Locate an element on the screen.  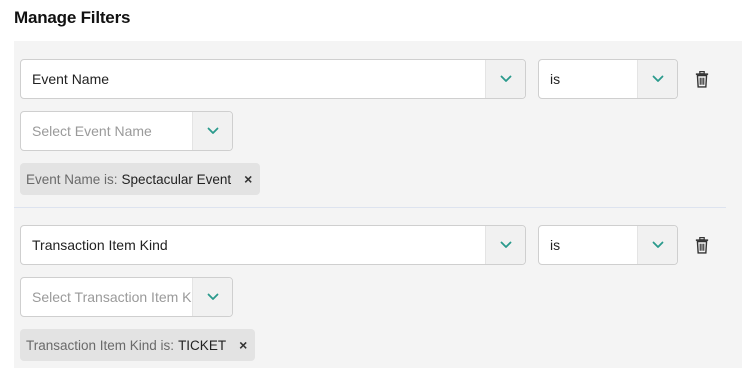
filter-field-select: Transaction Item Kind is located at coordinates (273, 245).